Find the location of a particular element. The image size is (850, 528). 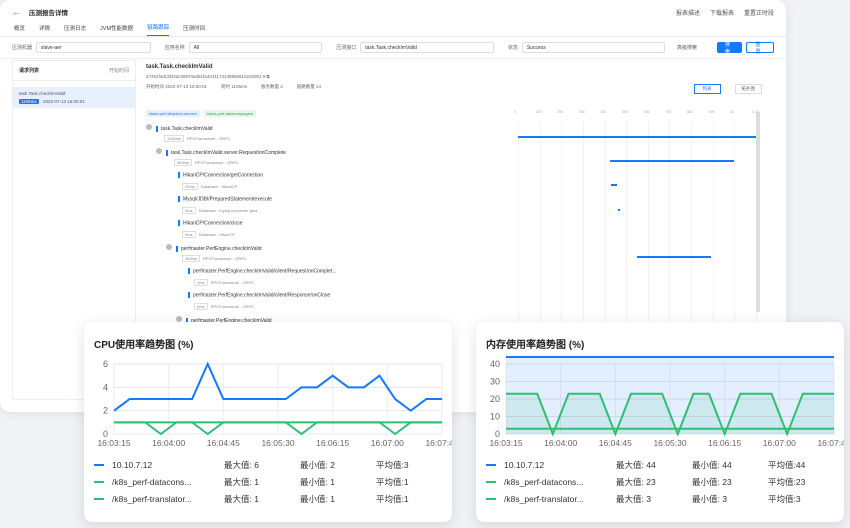

x-tick-label: 16:05:30 is located at coordinates (669, 443).